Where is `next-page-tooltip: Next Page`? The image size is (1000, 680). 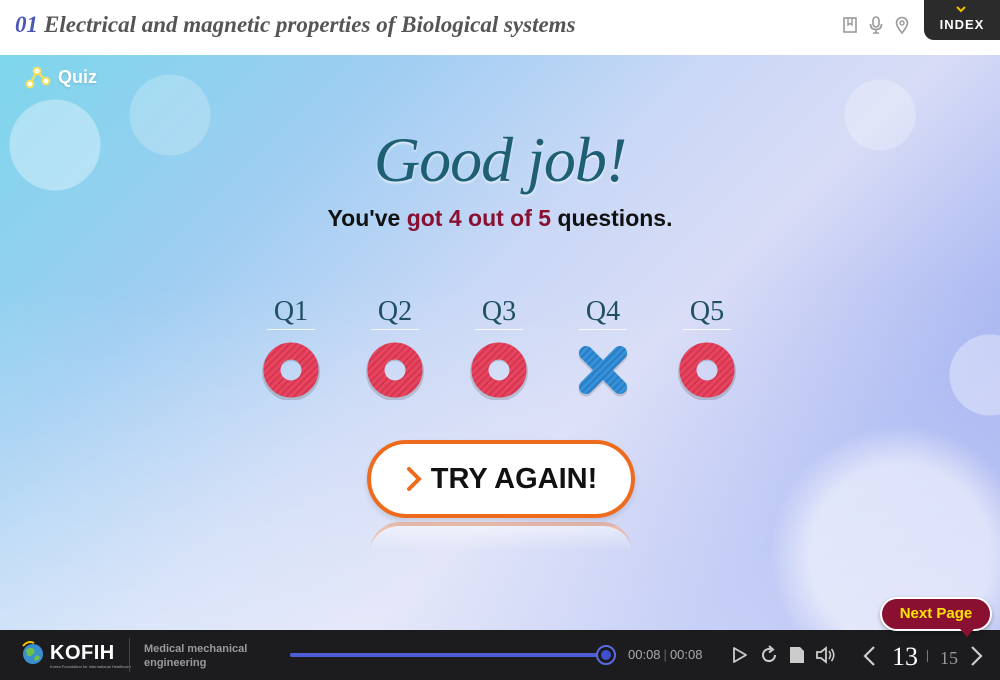
next-page-tooltip: Next Page is located at coordinates (936, 617).